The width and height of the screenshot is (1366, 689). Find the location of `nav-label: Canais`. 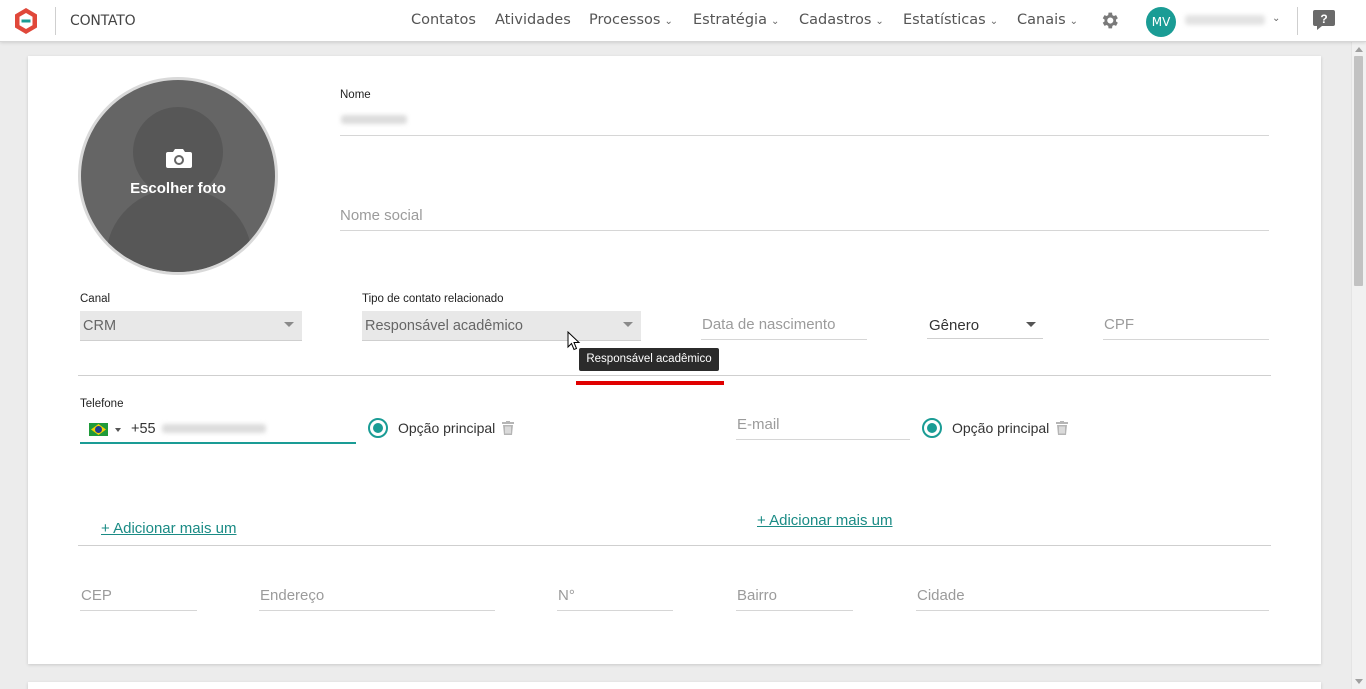

nav-label: Canais is located at coordinates (1041, 20).